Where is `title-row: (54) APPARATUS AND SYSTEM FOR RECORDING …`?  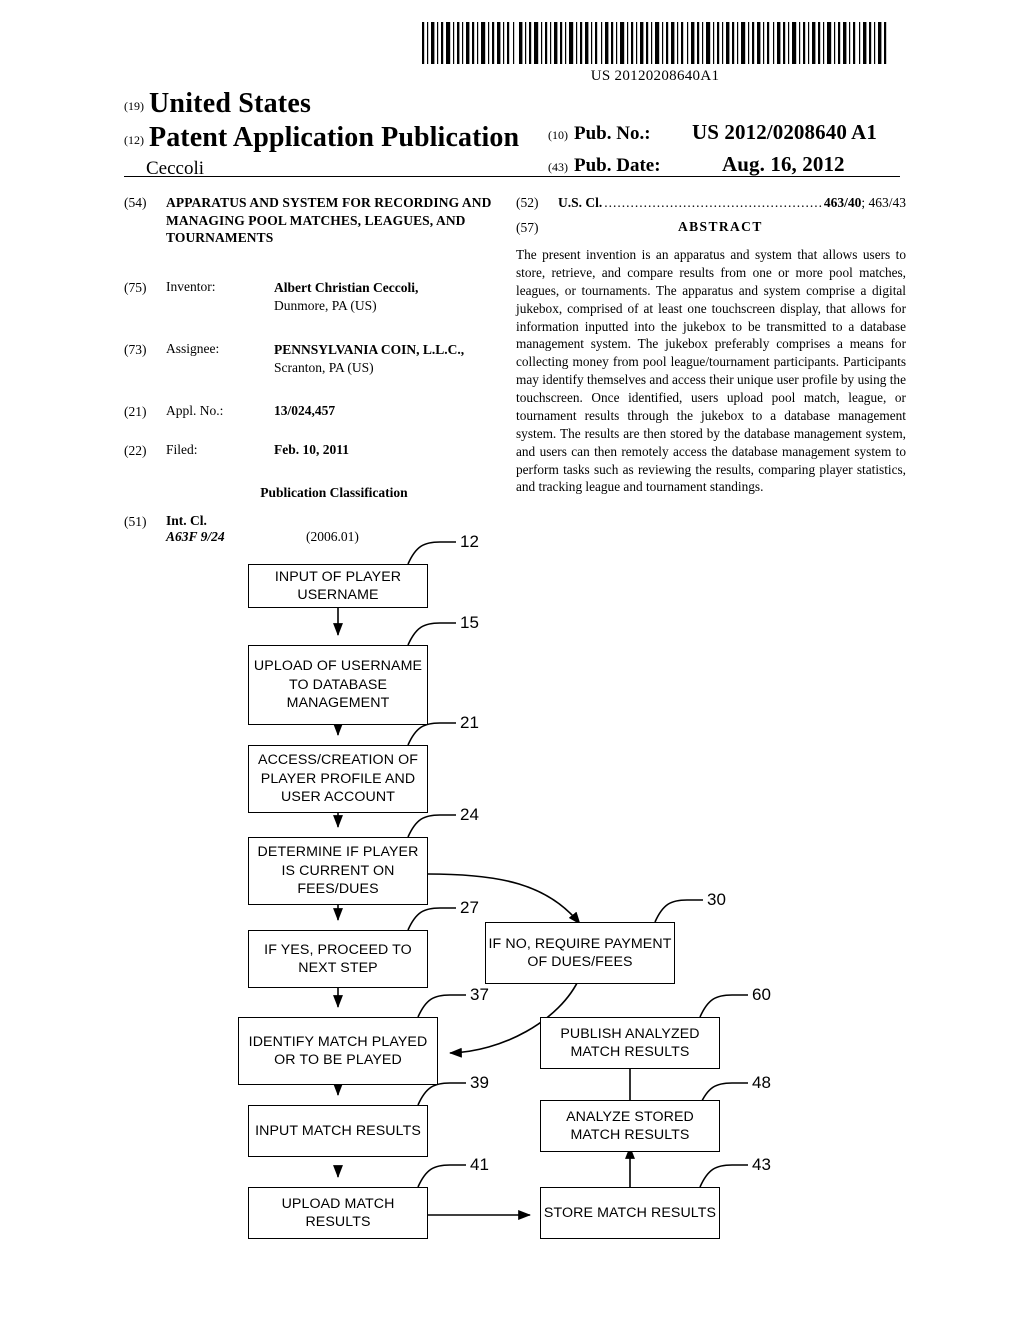
title-row: (54) APPARATUS AND SYSTEM FOR RECORDING … is located at coordinates (319, 220).